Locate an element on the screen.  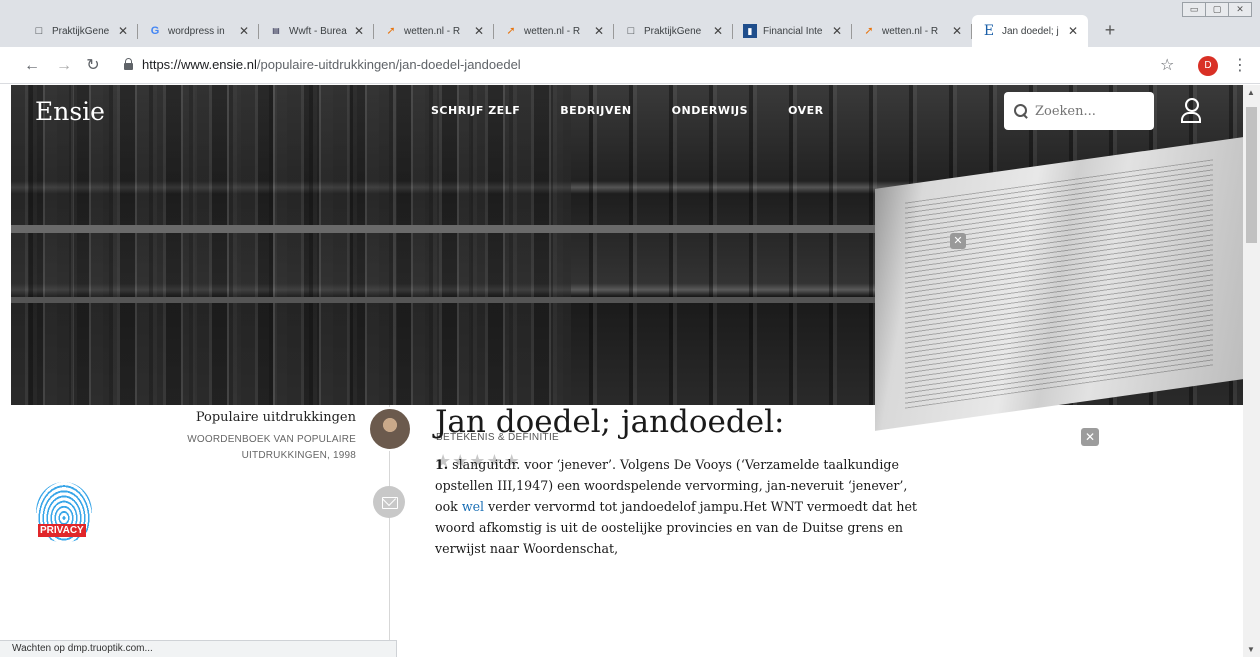
privacy-badge: PRIVACY is located at coordinates (68, 512).